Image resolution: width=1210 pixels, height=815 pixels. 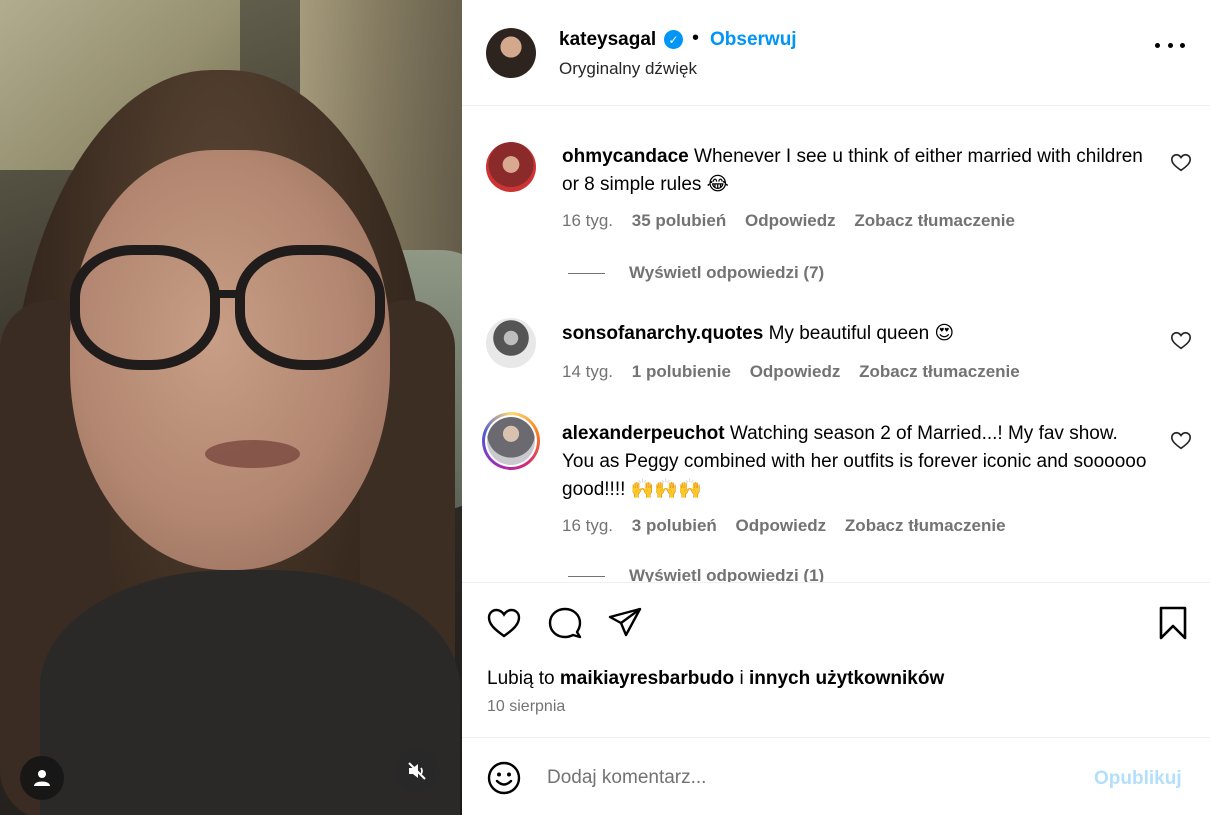 I want to click on glasses-bridge, so click(x=227, y=294).